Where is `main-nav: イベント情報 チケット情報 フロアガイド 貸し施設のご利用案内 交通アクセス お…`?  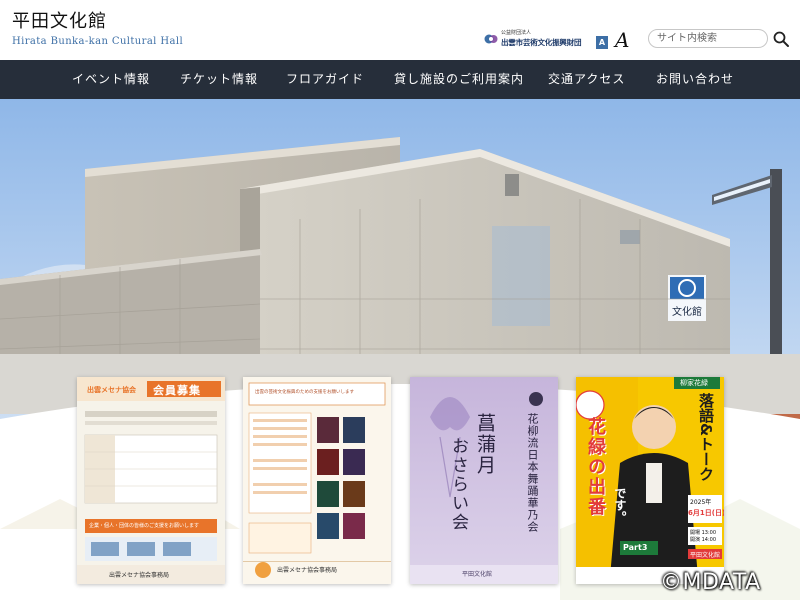
main-nav: イベント情報 チケット情報 フロアガイド 貸し施設のご利用案内 交通アクセス お… is located at coordinates (400, 79).